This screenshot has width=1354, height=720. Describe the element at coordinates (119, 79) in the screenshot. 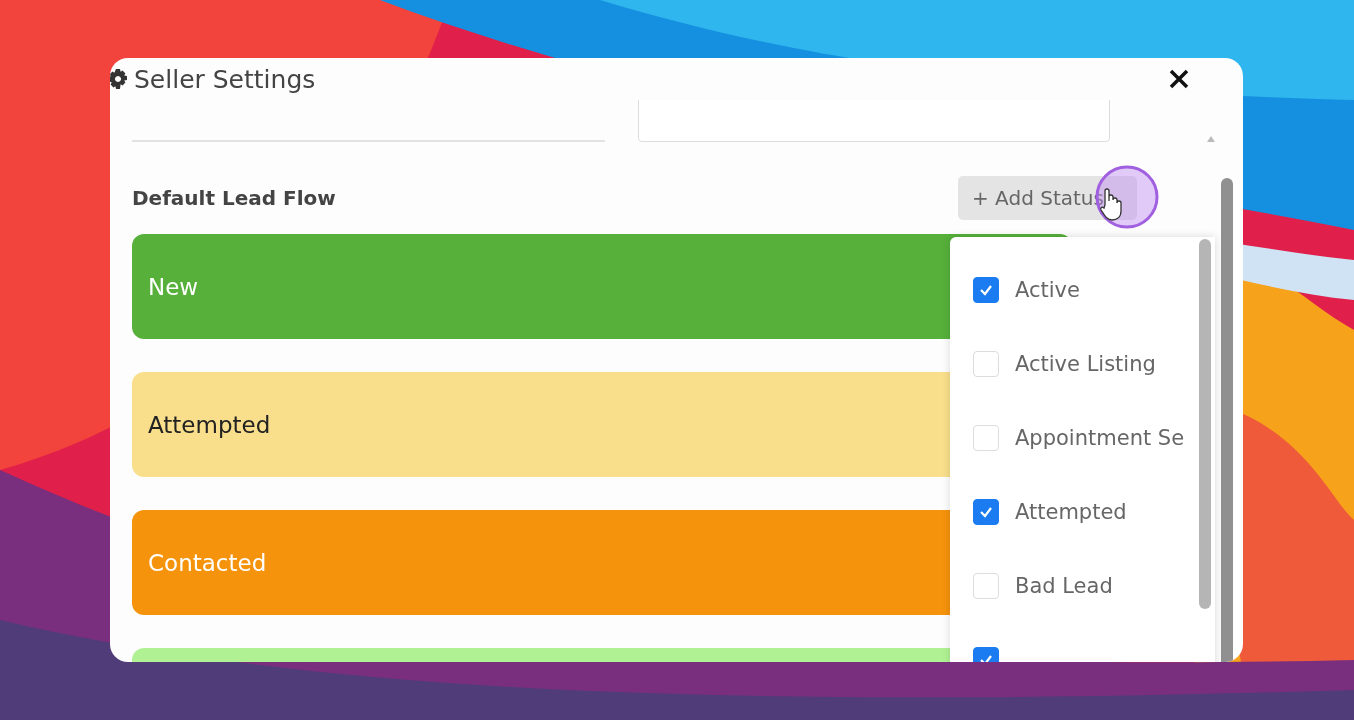

I see `settings-icon` at that location.